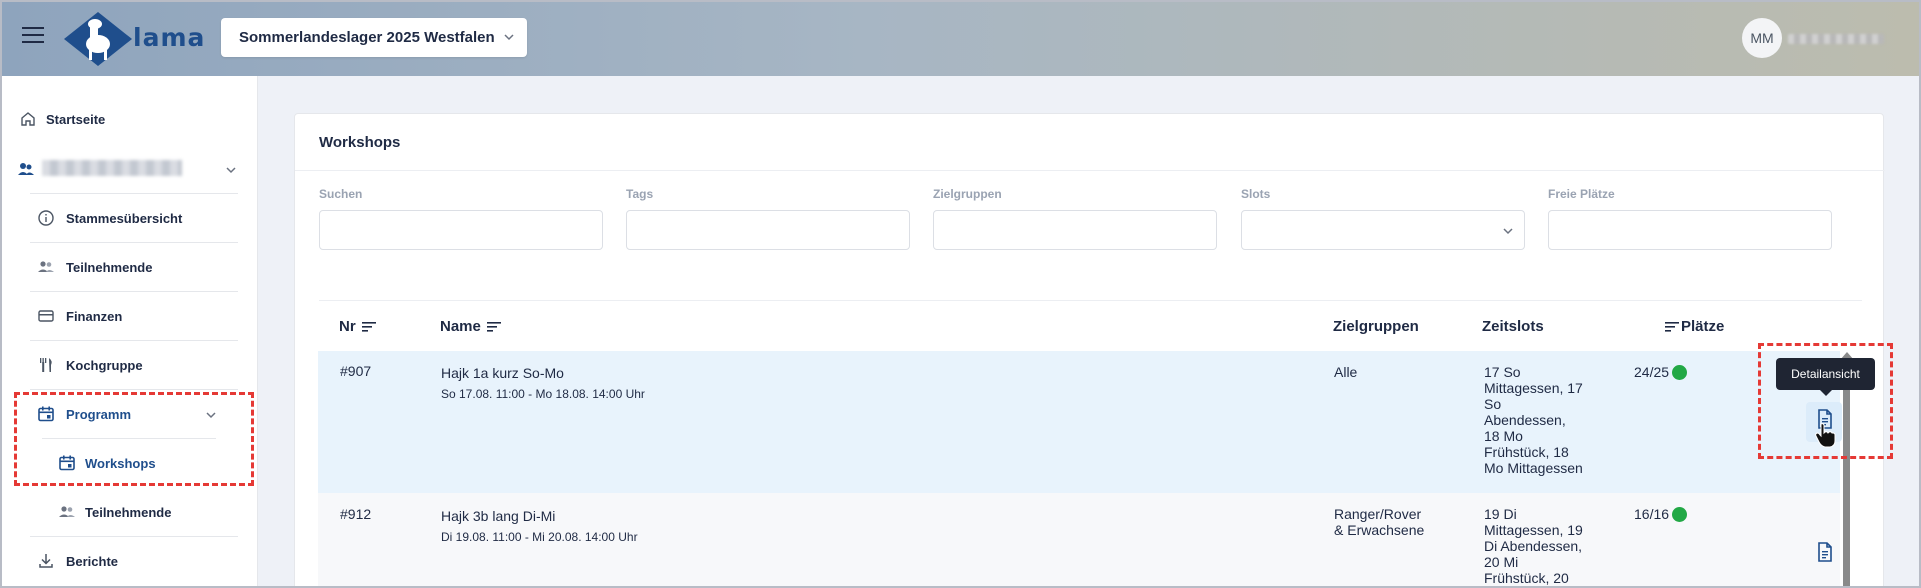 This screenshot has height=588, width=1921. I want to click on sidebar-item-stammesuebersicht: Stammesübersicht, so click(129, 218).